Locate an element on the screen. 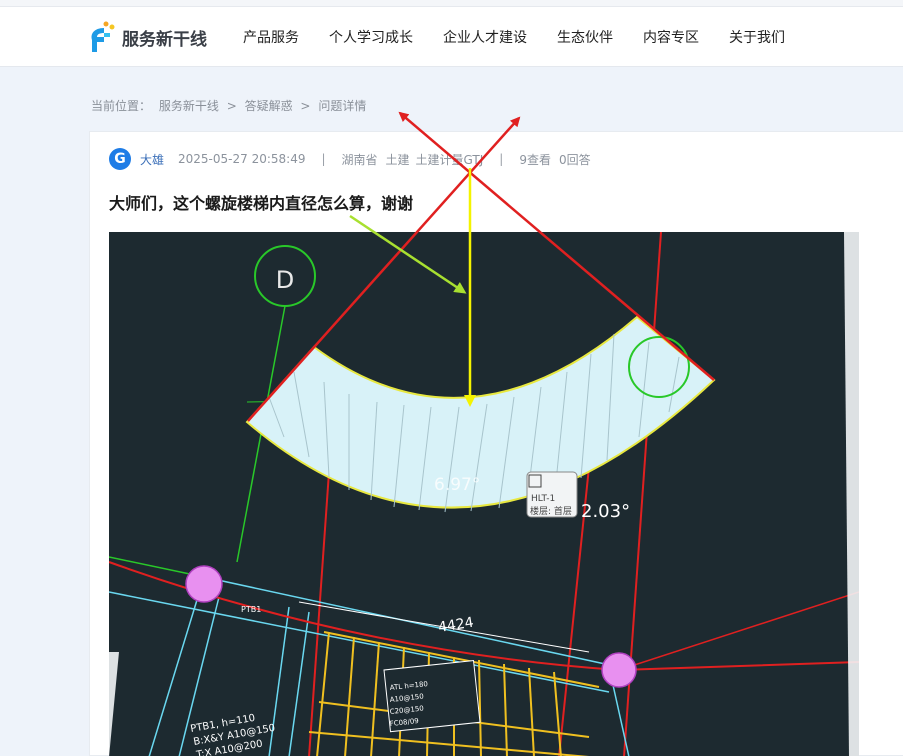 The height and width of the screenshot is (756, 903). nav-item-about: 关于我们 is located at coordinates (757, 37).